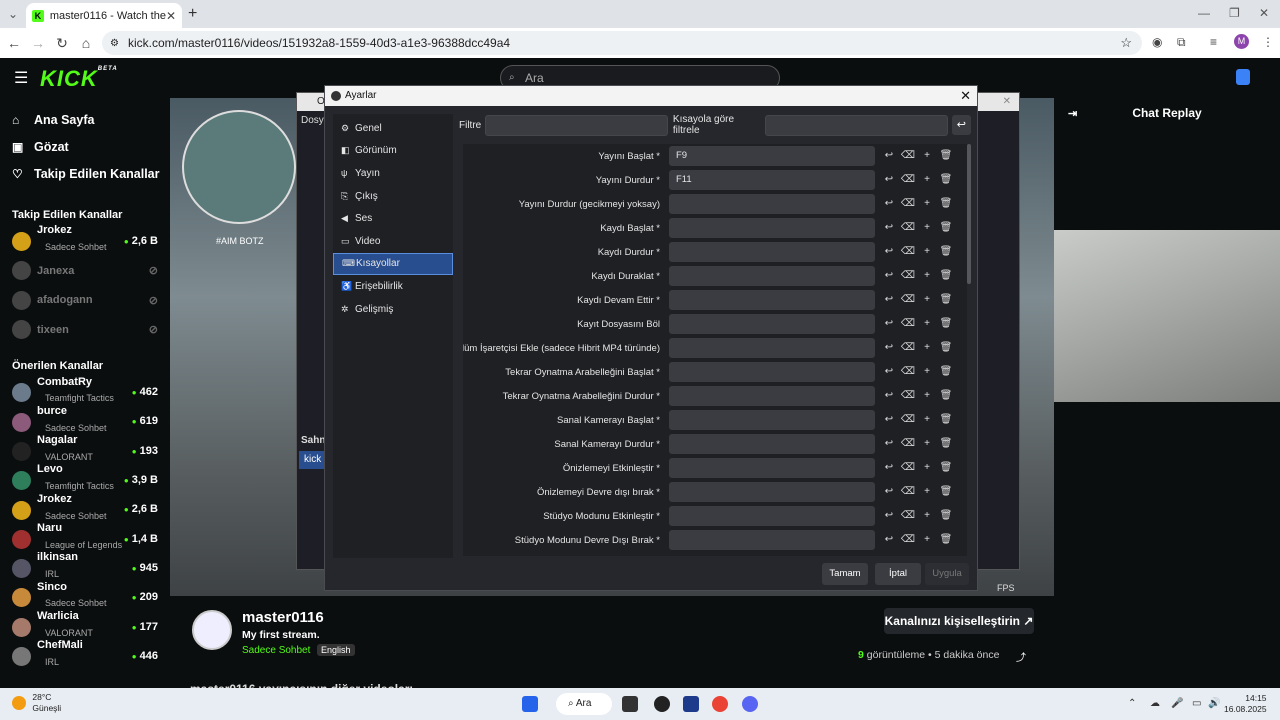 This screenshot has width=1280, height=720. Describe the element at coordinates (1021, 656) in the screenshot. I see `share-icon: ⤴` at that location.